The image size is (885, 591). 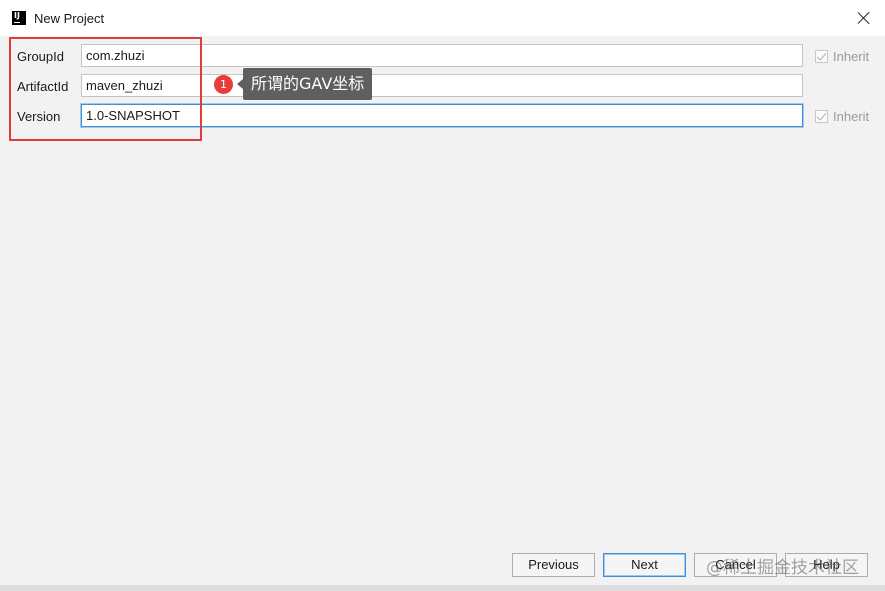 What do you see at coordinates (223, 84) in the screenshot?
I see `annotation-number-badge: 1` at bounding box center [223, 84].